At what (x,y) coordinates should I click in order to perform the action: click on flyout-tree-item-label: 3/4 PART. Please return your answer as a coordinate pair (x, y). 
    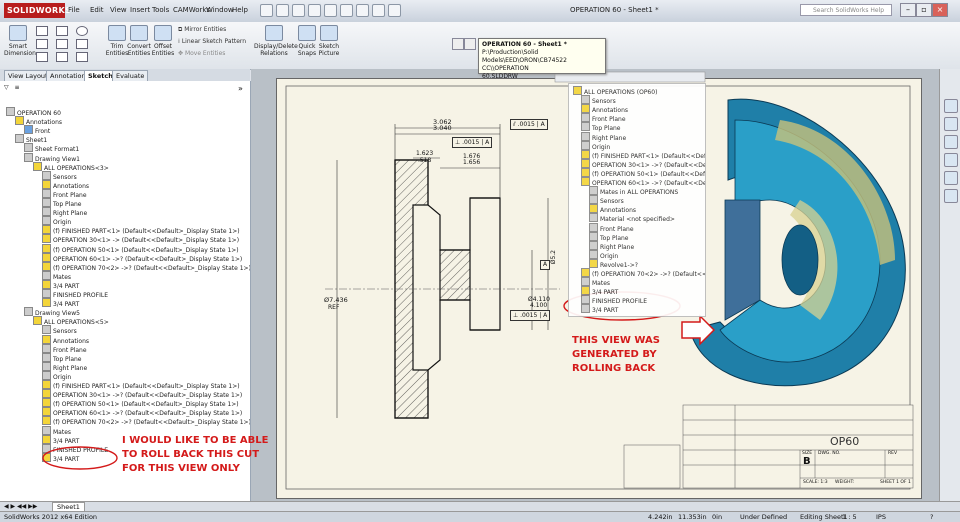
    Looking at the image, I should click on (605, 311).